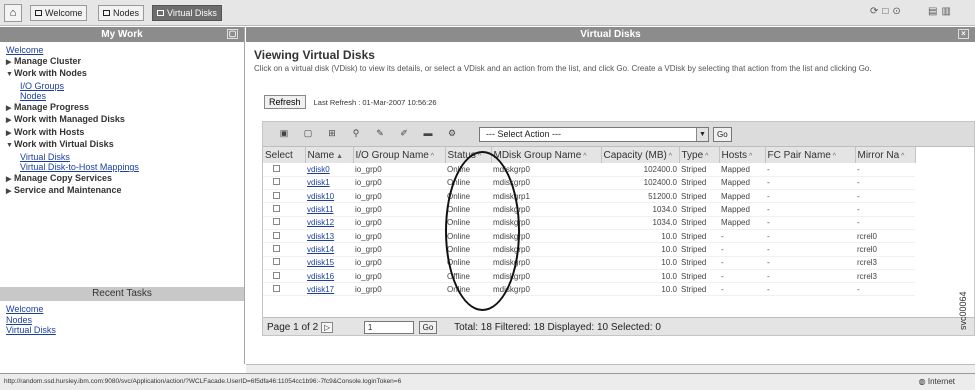 This screenshot has width=975, height=390. Describe the element at coordinates (122, 50) in the screenshot. I see `nav-welcome: Welcome` at that location.